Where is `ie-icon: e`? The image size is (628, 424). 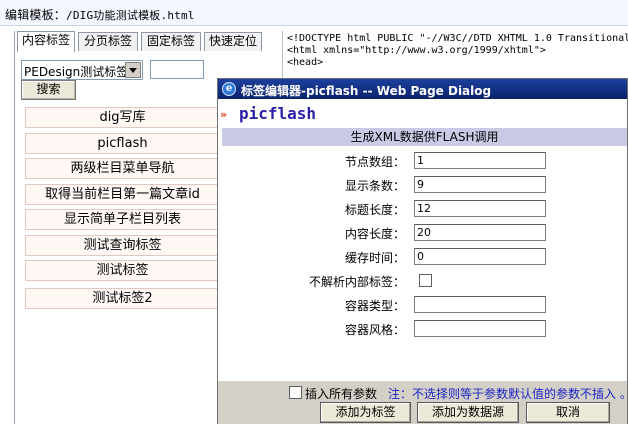
ie-icon: e is located at coordinates (229, 89).